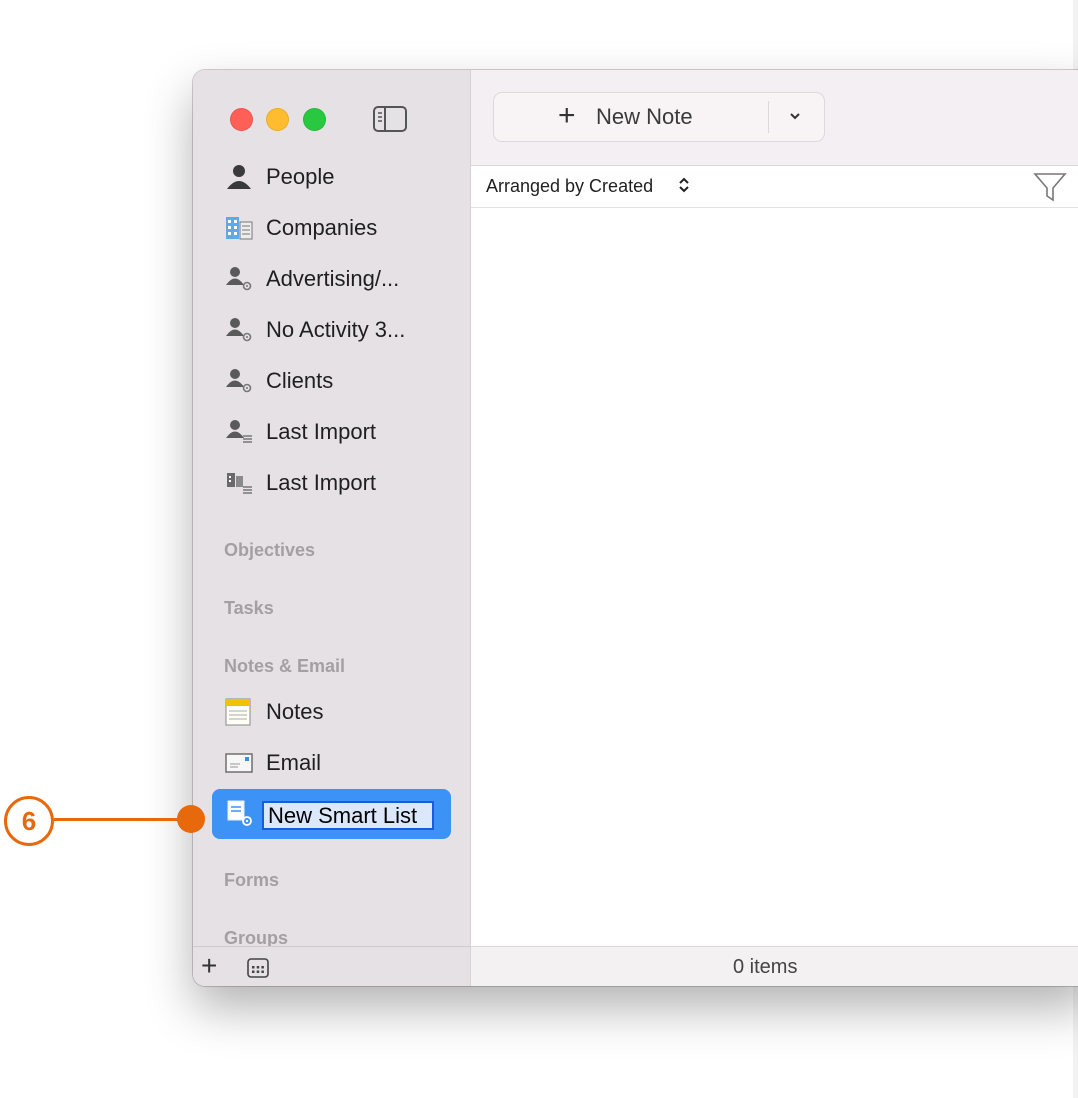 This screenshot has width=1078, height=1098. Describe the element at coordinates (300, 176) in the screenshot. I see `sidebar-item-label: People` at that location.